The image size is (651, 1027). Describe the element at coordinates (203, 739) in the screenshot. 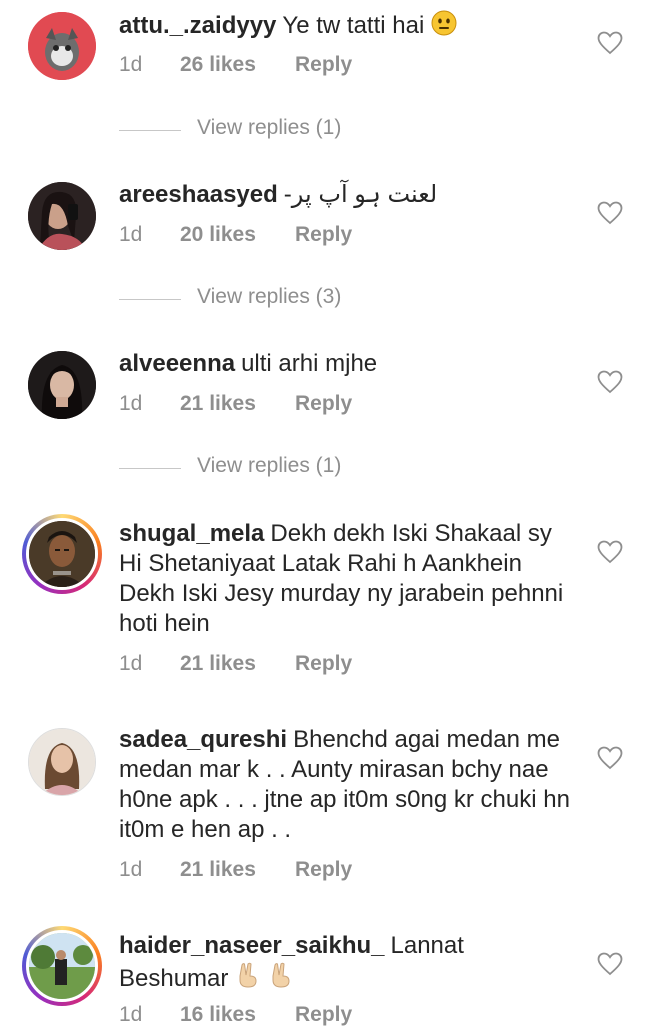

I see `comment-username: sadea_qureshi` at that location.